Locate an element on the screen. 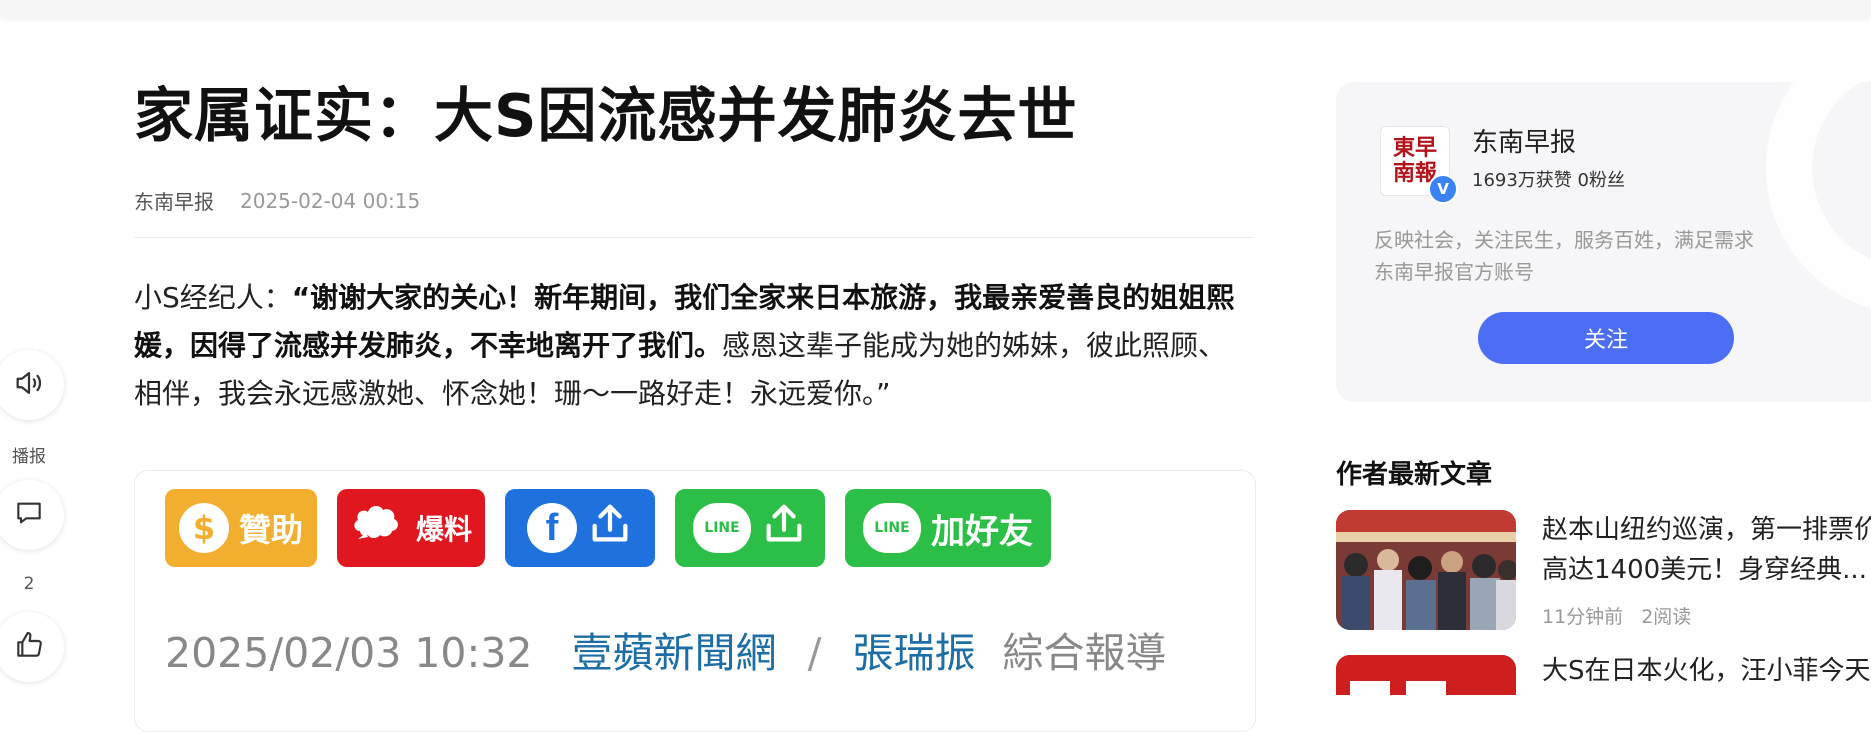 This screenshot has height=732, width=1871. byline-type: 綜合報導 is located at coordinates (1084, 653).